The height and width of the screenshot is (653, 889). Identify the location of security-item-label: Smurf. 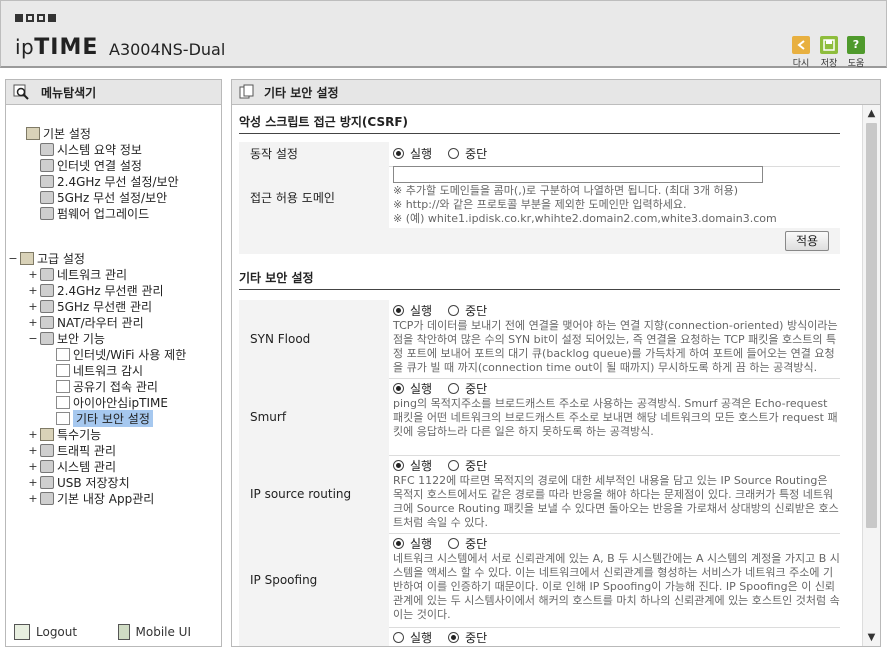
(314, 416).